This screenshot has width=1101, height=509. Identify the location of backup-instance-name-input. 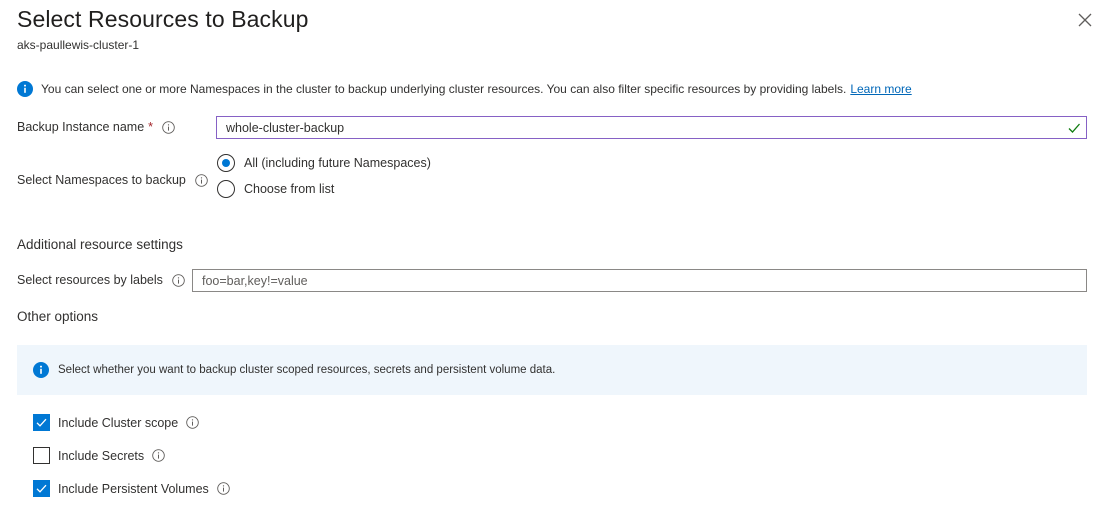
(651, 127).